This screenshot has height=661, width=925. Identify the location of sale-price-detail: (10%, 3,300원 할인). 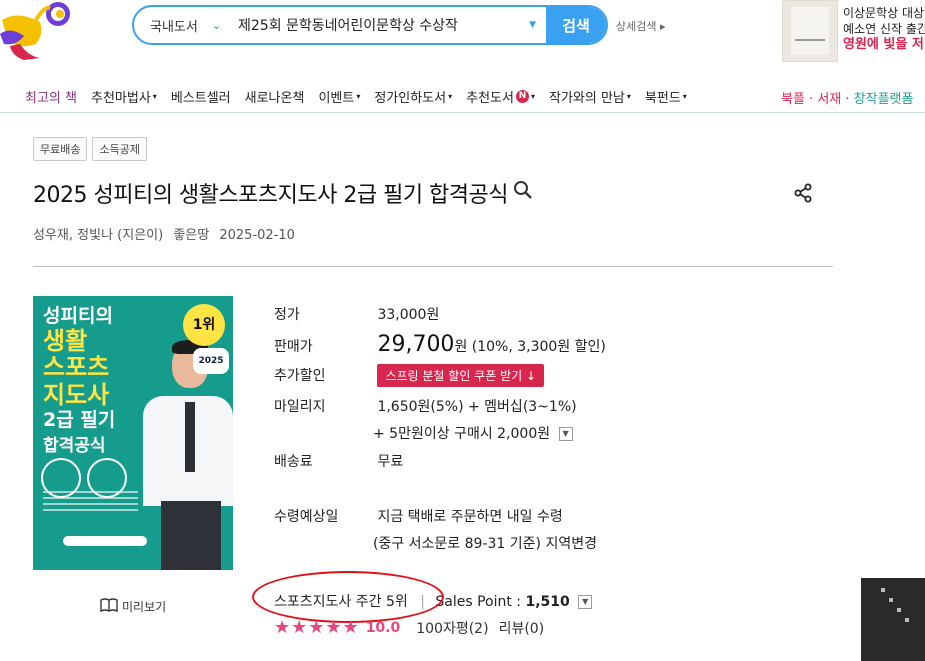
(538, 347).